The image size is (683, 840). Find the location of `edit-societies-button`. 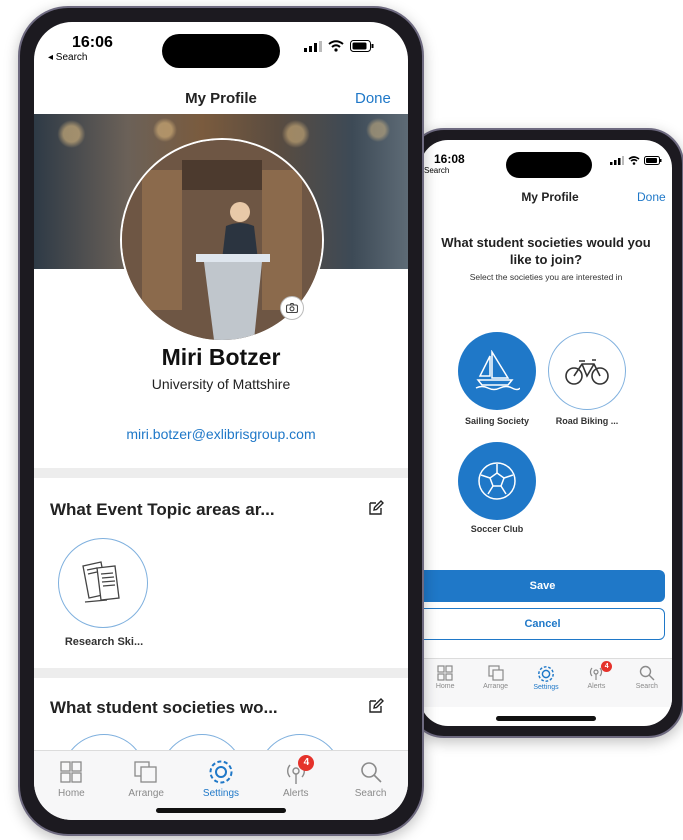

edit-societies-button is located at coordinates (376, 708).